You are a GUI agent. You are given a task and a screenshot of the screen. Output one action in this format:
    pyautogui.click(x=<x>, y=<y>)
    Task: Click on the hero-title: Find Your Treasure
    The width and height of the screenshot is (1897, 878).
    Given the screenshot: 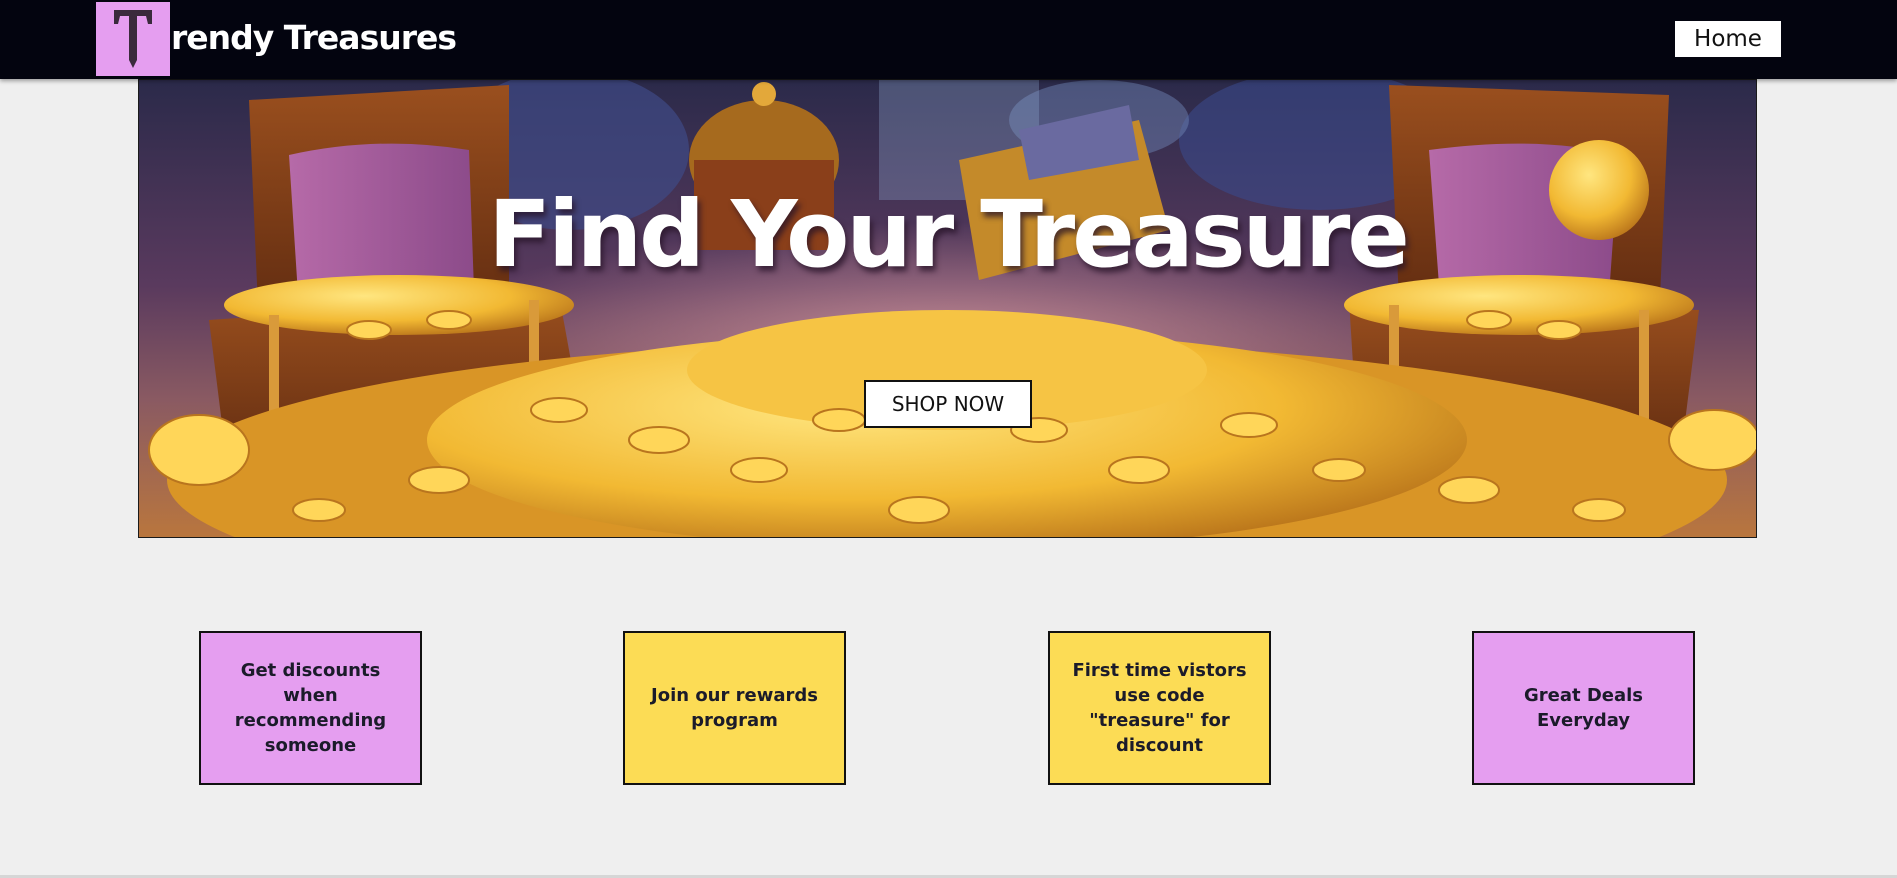 What is the action you would take?
    pyautogui.click(x=949, y=234)
    